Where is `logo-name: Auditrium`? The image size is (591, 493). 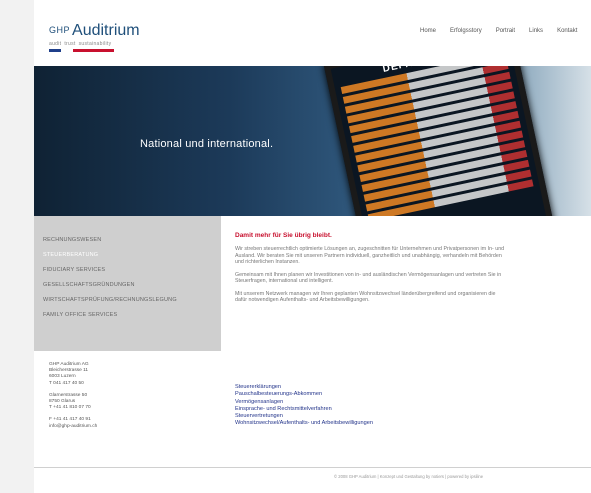
logo-name: Auditrium is located at coordinates (106, 30).